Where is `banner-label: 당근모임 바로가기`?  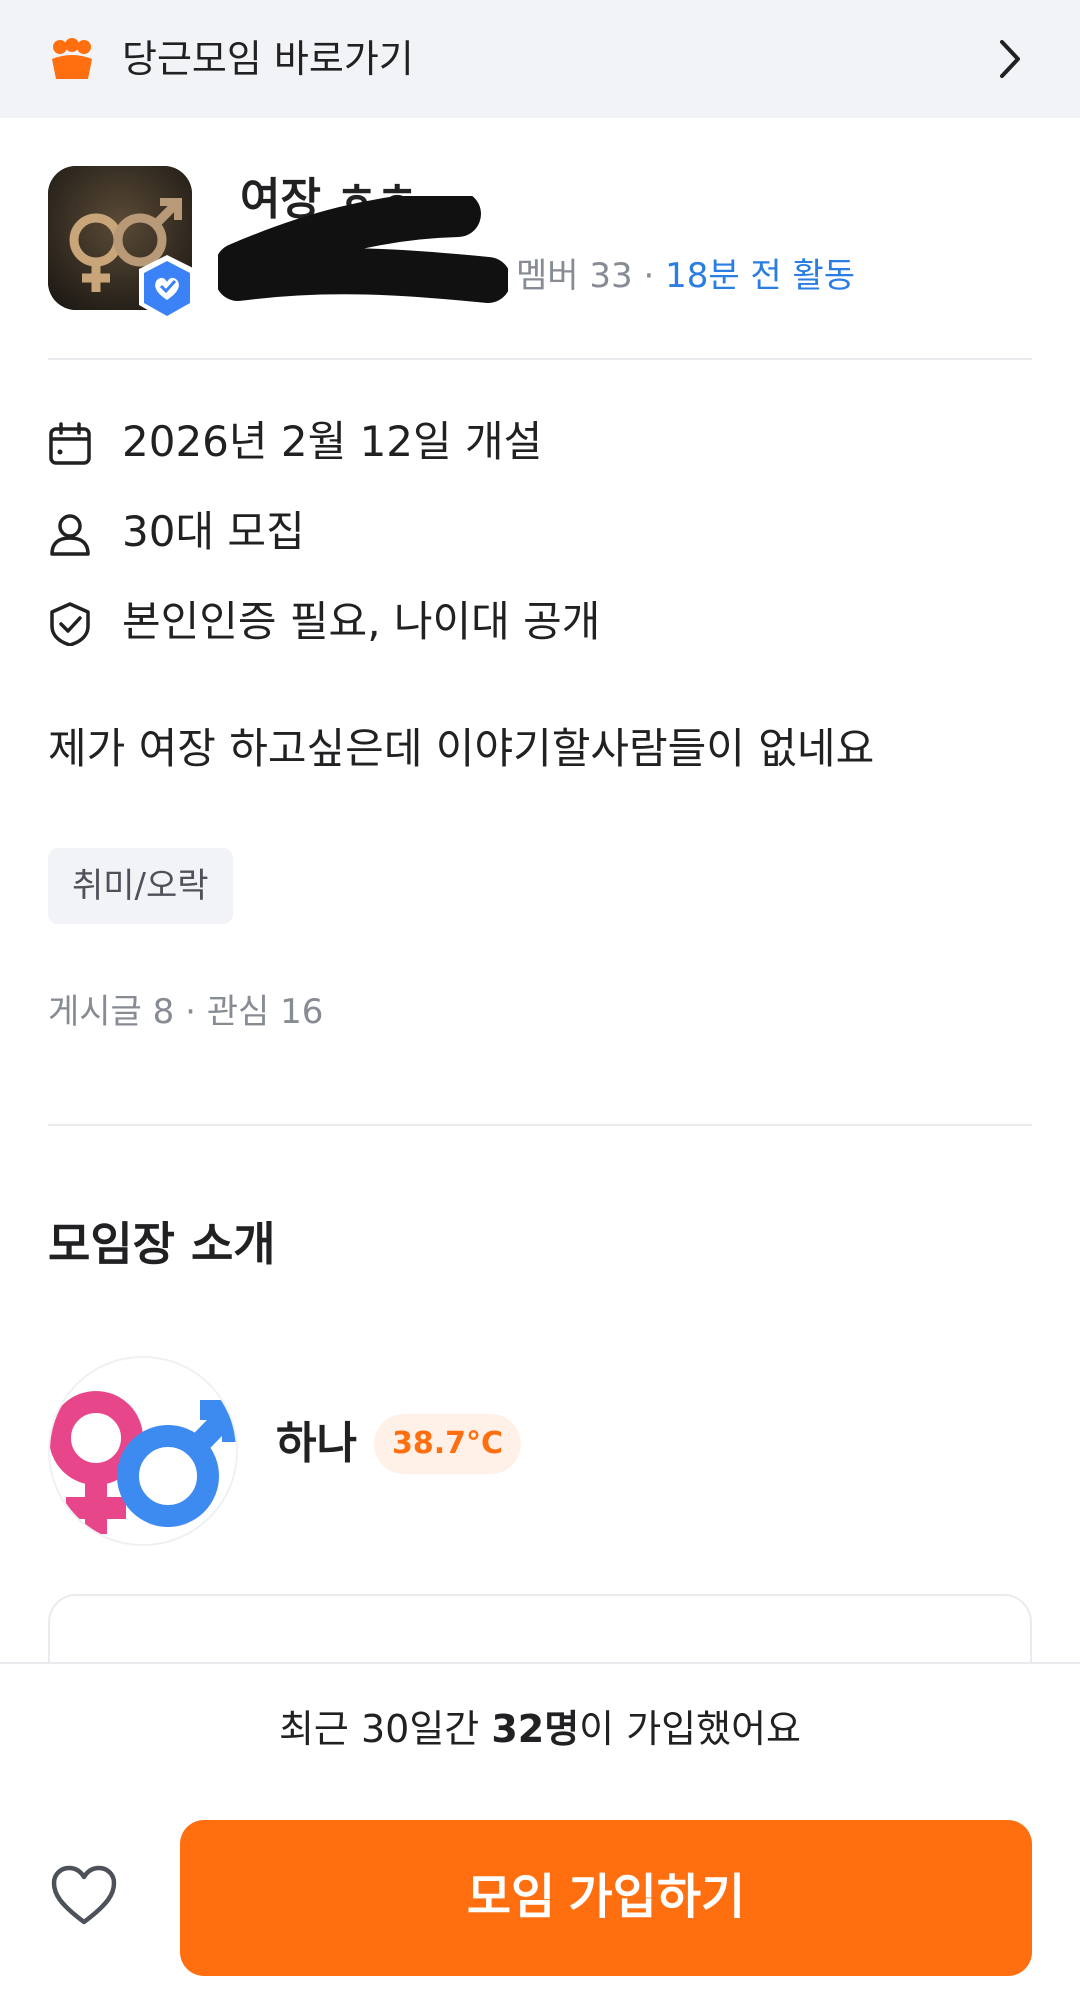
banner-label: 당근모임 바로가기 is located at coordinates (268, 59).